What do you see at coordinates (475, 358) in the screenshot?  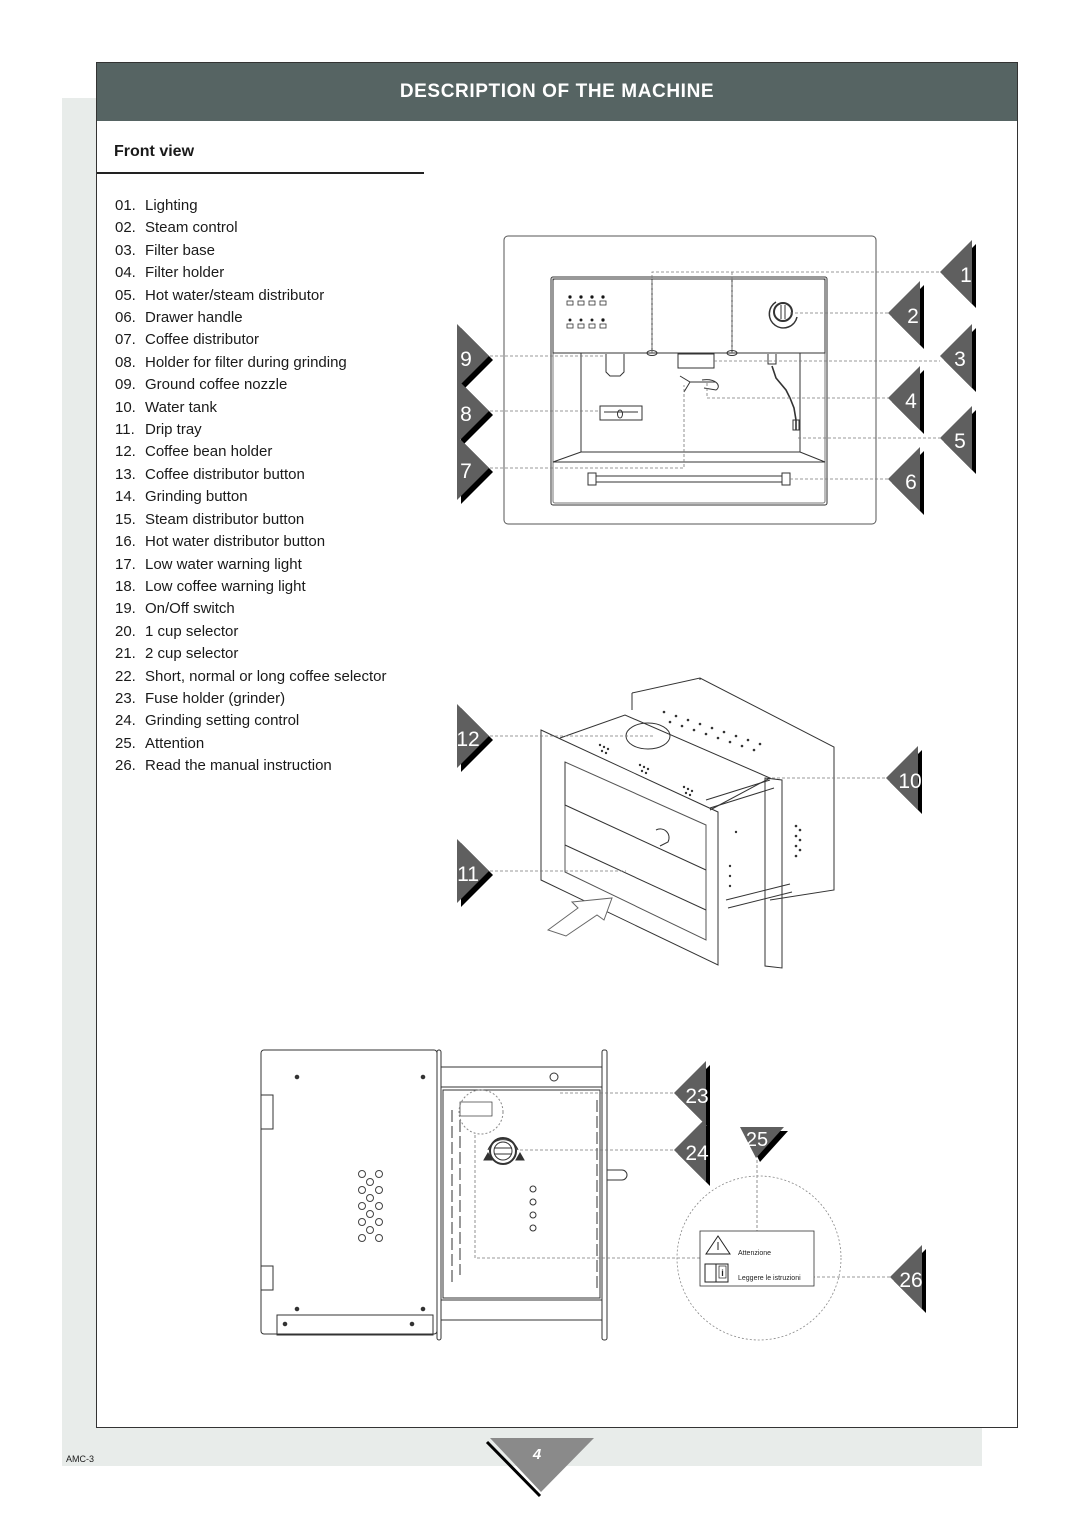 I see `callout-marker-9: 9` at bounding box center [475, 358].